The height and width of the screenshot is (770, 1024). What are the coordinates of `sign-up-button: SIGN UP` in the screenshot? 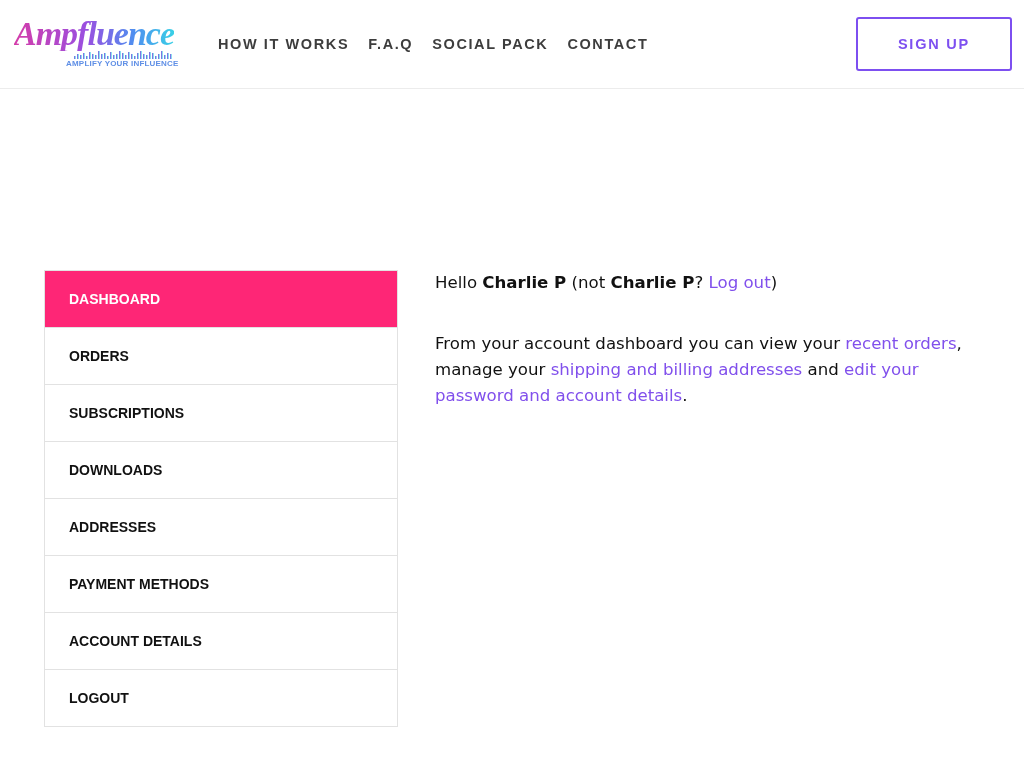 It's located at (934, 44).